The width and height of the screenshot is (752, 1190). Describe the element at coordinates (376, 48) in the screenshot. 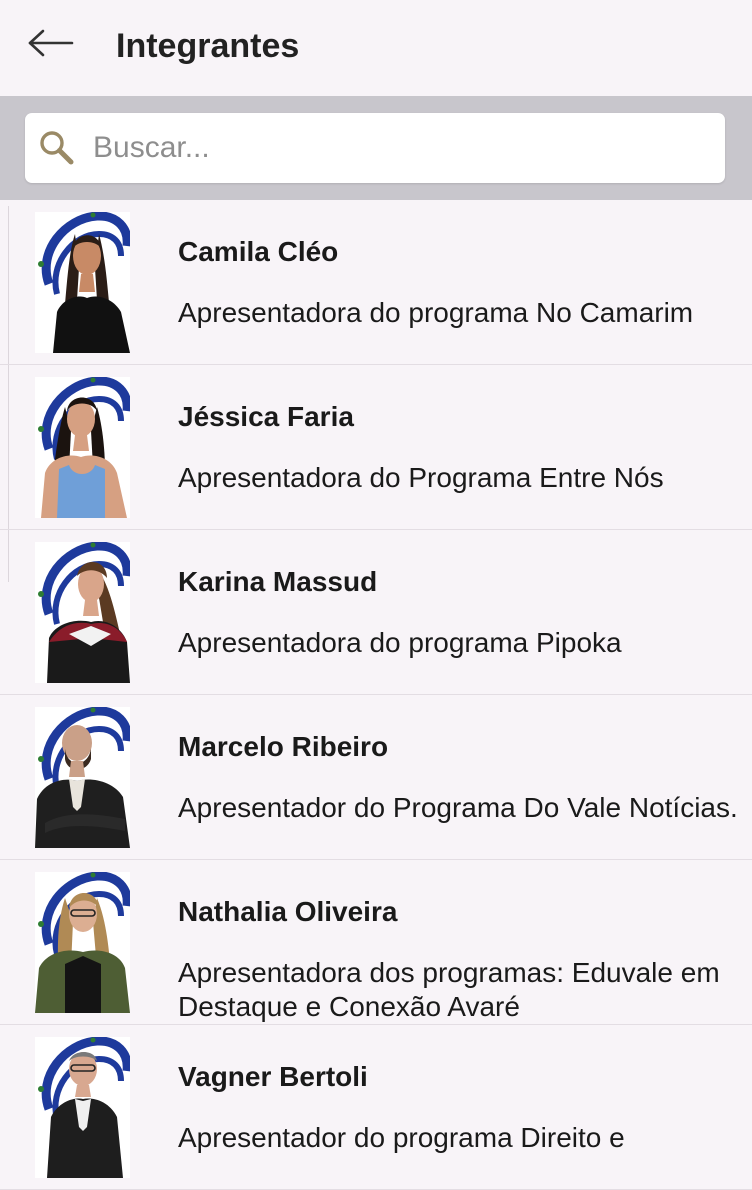

I see `app-header: Integrantes` at that location.